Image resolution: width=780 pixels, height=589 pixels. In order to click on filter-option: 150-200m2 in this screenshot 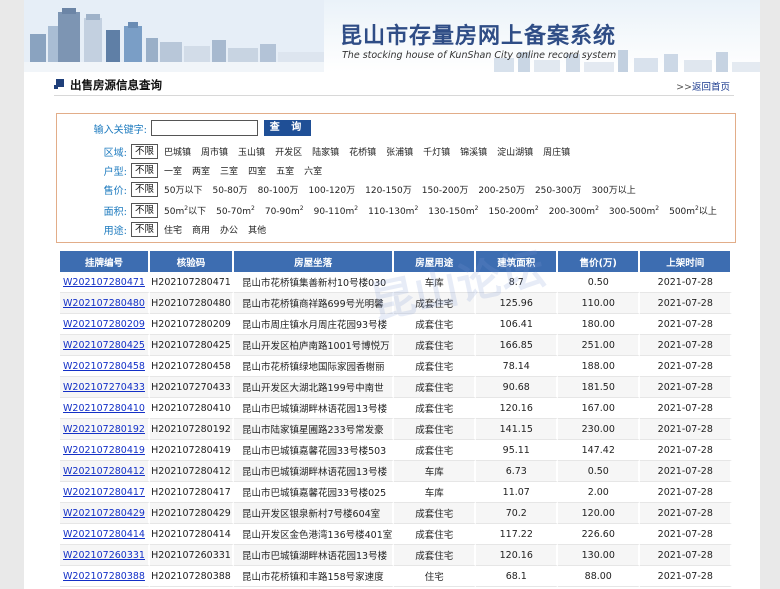, I will do `click(513, 211)`.